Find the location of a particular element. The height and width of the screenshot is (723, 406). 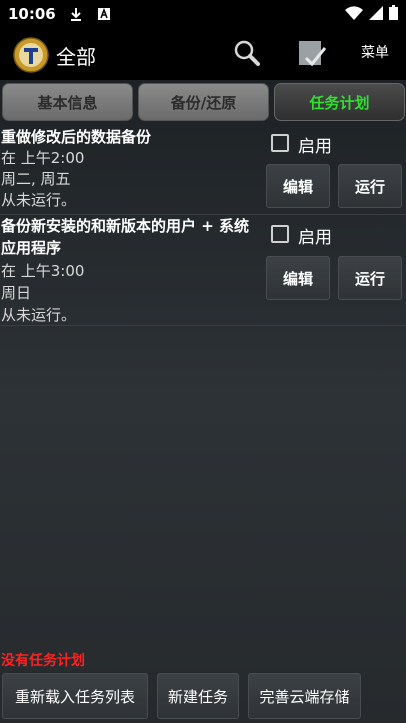

cloud-storage-button: 完善云端存储 is located at coordinates (304, 696).